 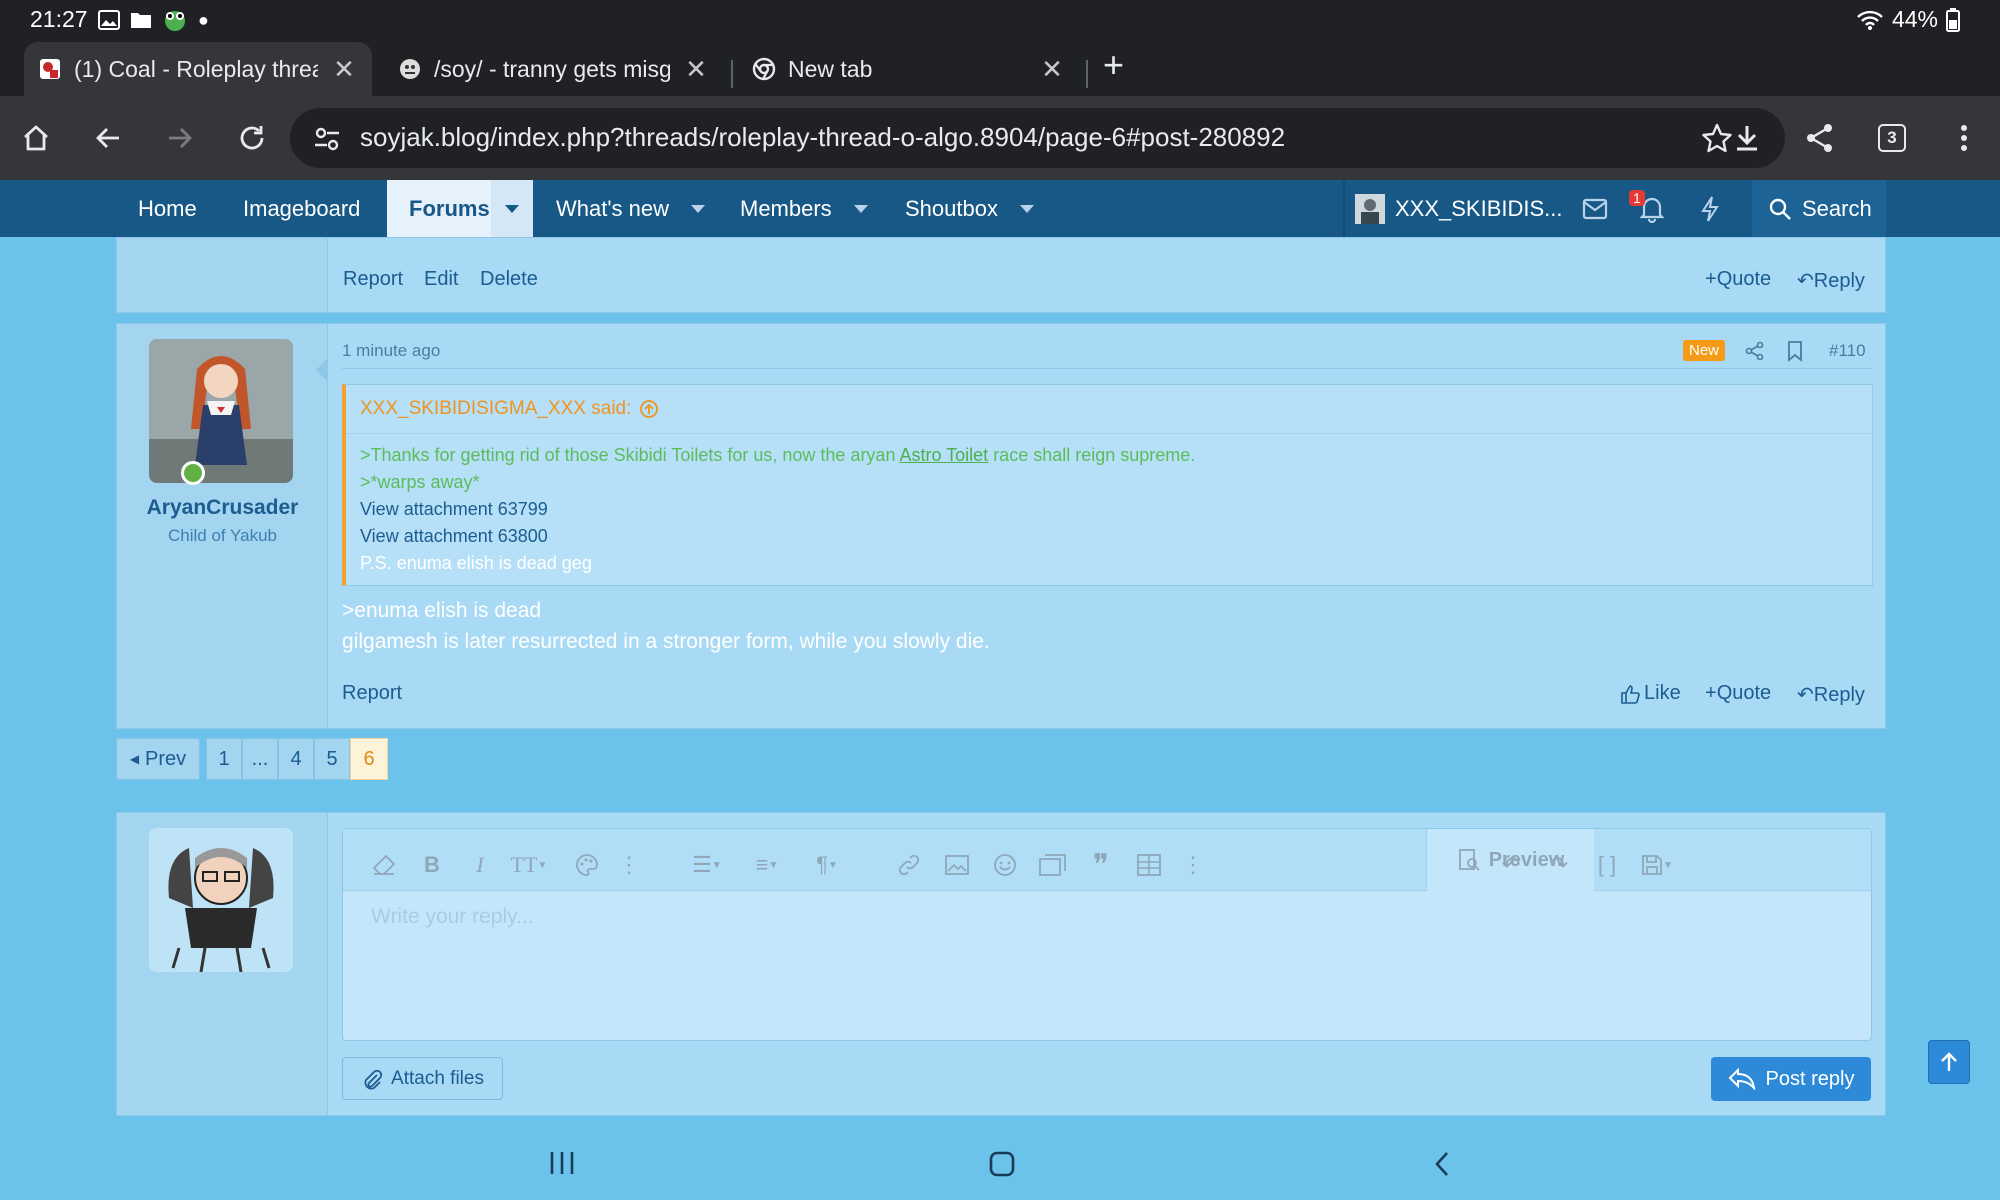 I want to click on italic-icon: I, so click(x=480, y=865).